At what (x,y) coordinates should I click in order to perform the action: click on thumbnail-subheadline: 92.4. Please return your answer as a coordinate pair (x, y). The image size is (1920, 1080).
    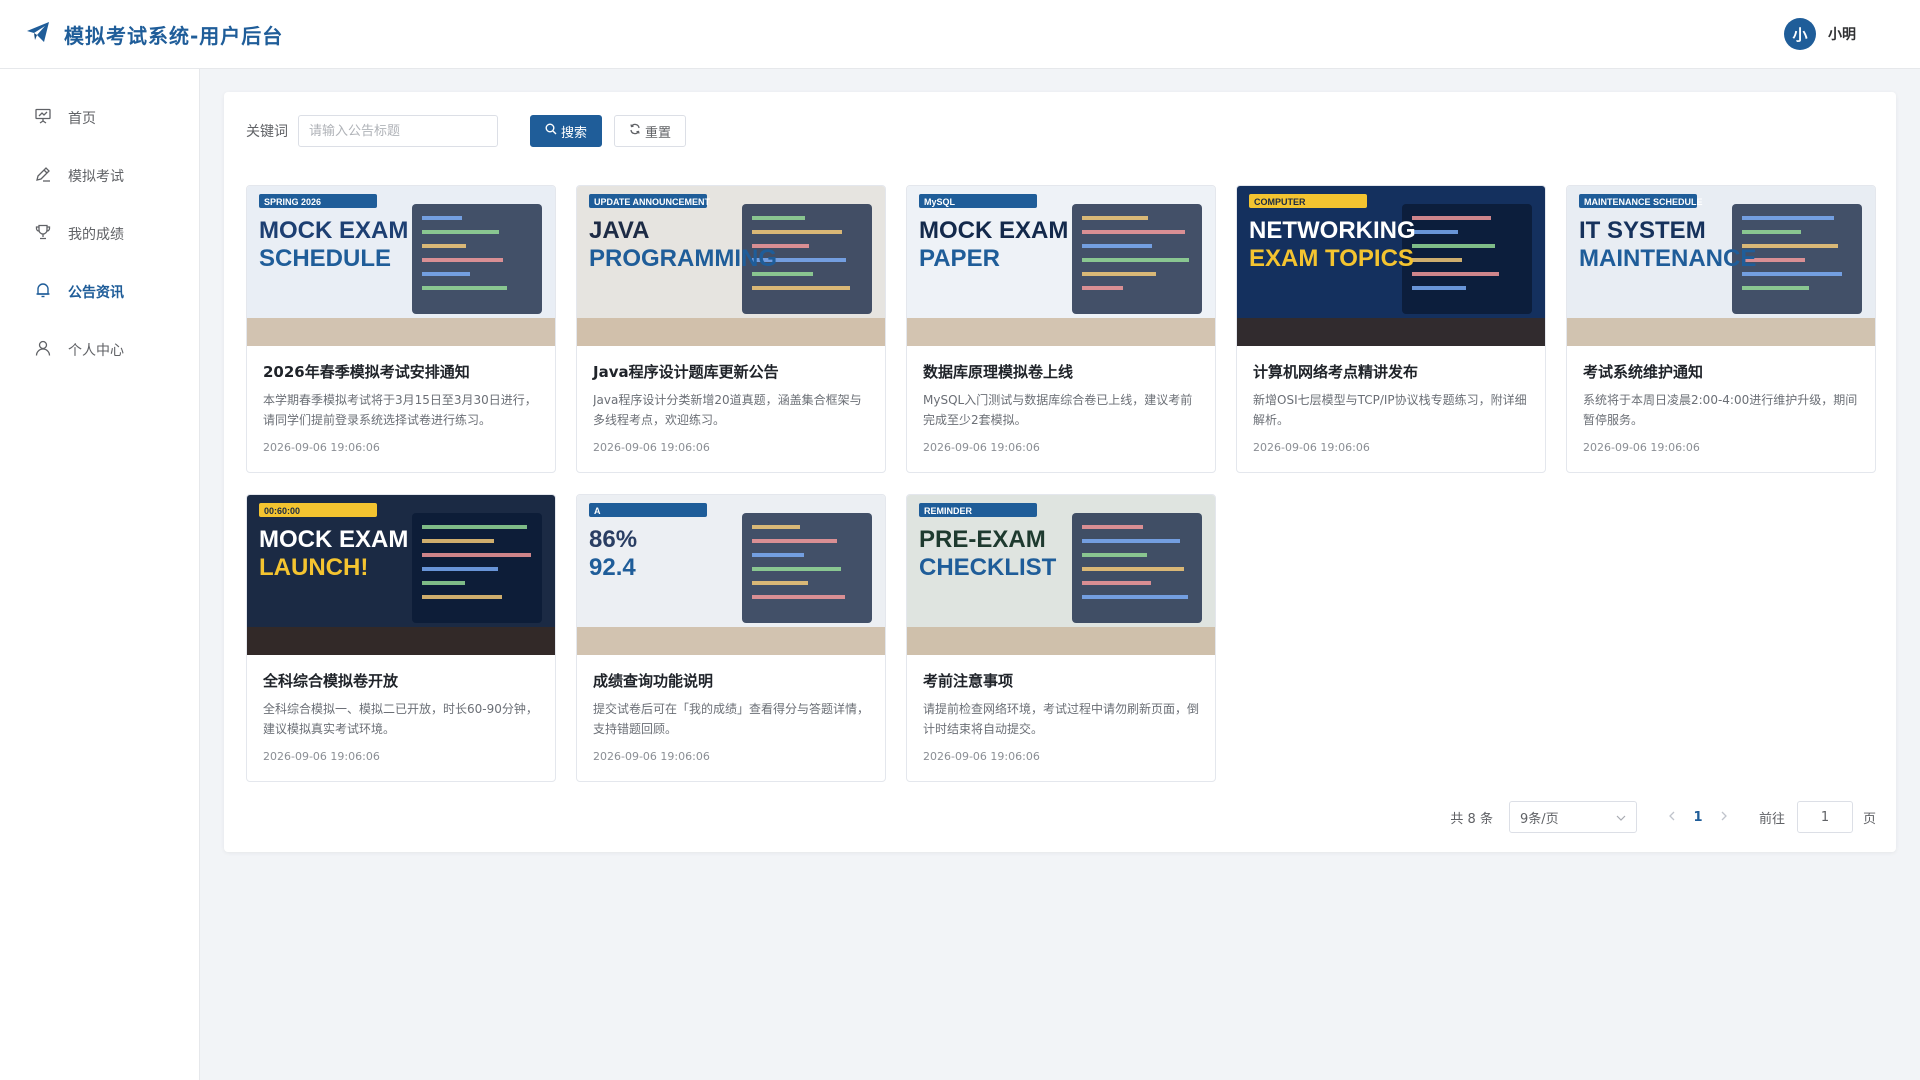
    Looking at the image, I should click on (612, 567).